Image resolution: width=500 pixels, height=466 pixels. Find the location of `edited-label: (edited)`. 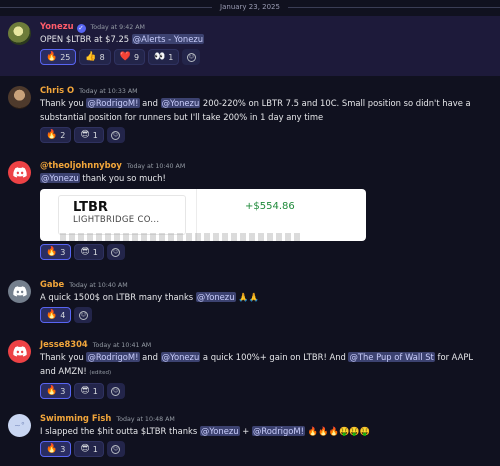

edited-label: (edited) is located at coordinates (100, 373).